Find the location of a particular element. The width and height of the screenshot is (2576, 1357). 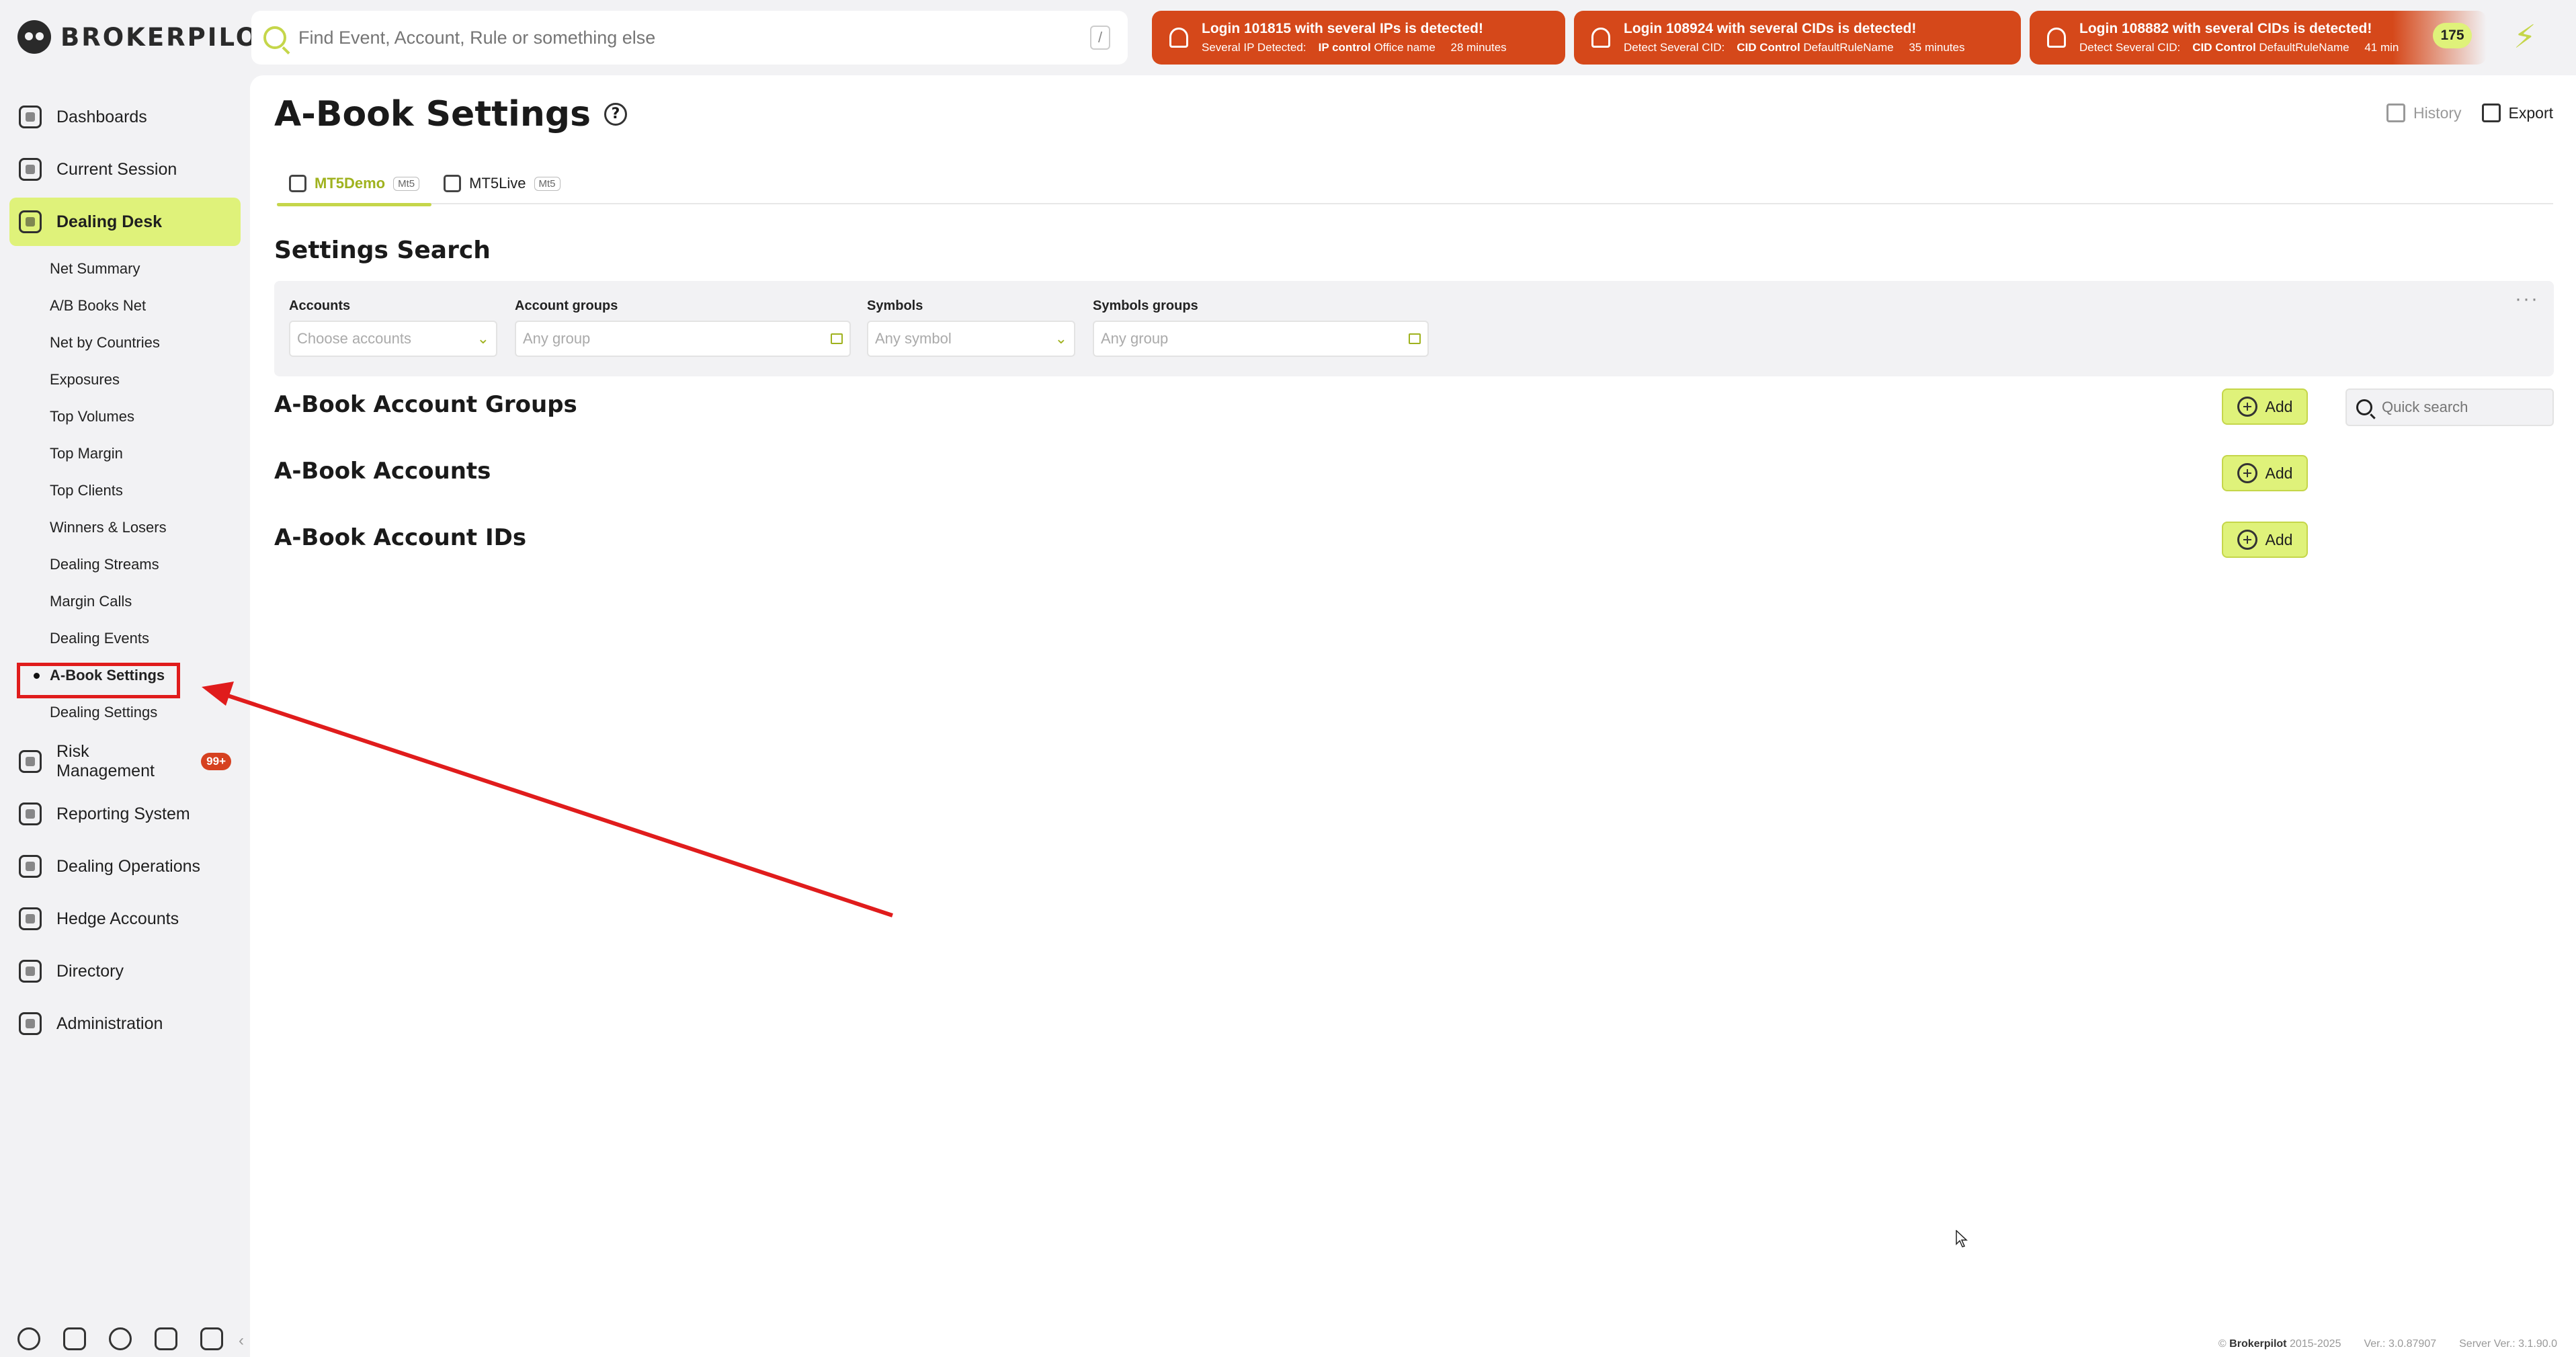

subnav-item: Dealing Events is located at coordinates (125, 638).